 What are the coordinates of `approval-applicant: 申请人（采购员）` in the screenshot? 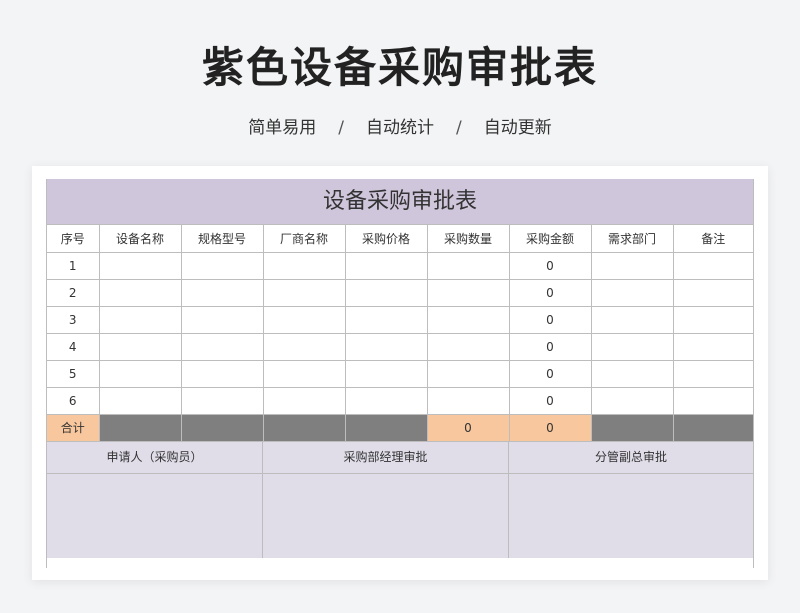 It's located at (155, 499).